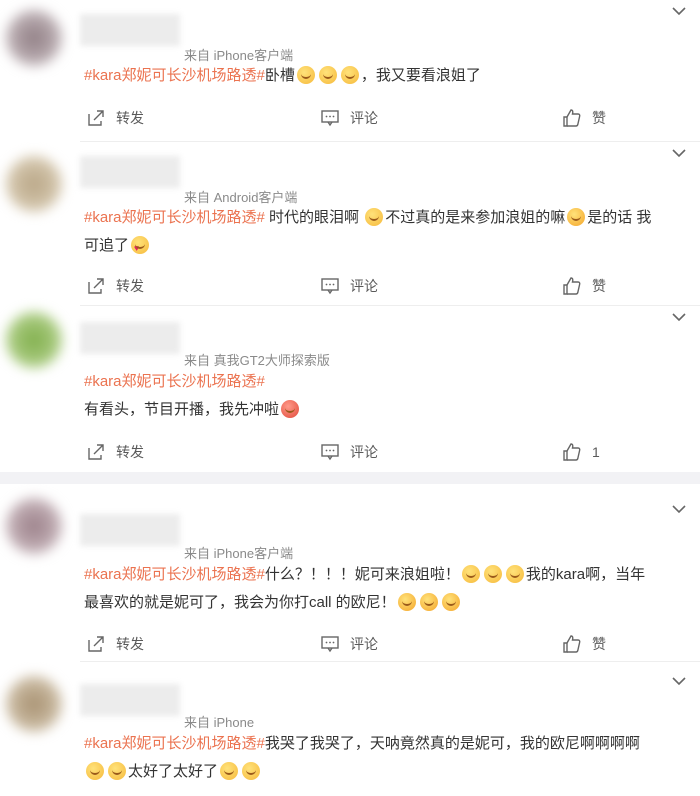 The width and height of the screenshot is (700, 796). What do you see at coordinates (257, 360) in the screenshot?
I see `post-source: 来自 真我GT2大师探索版` at bounding box center [257, 360].